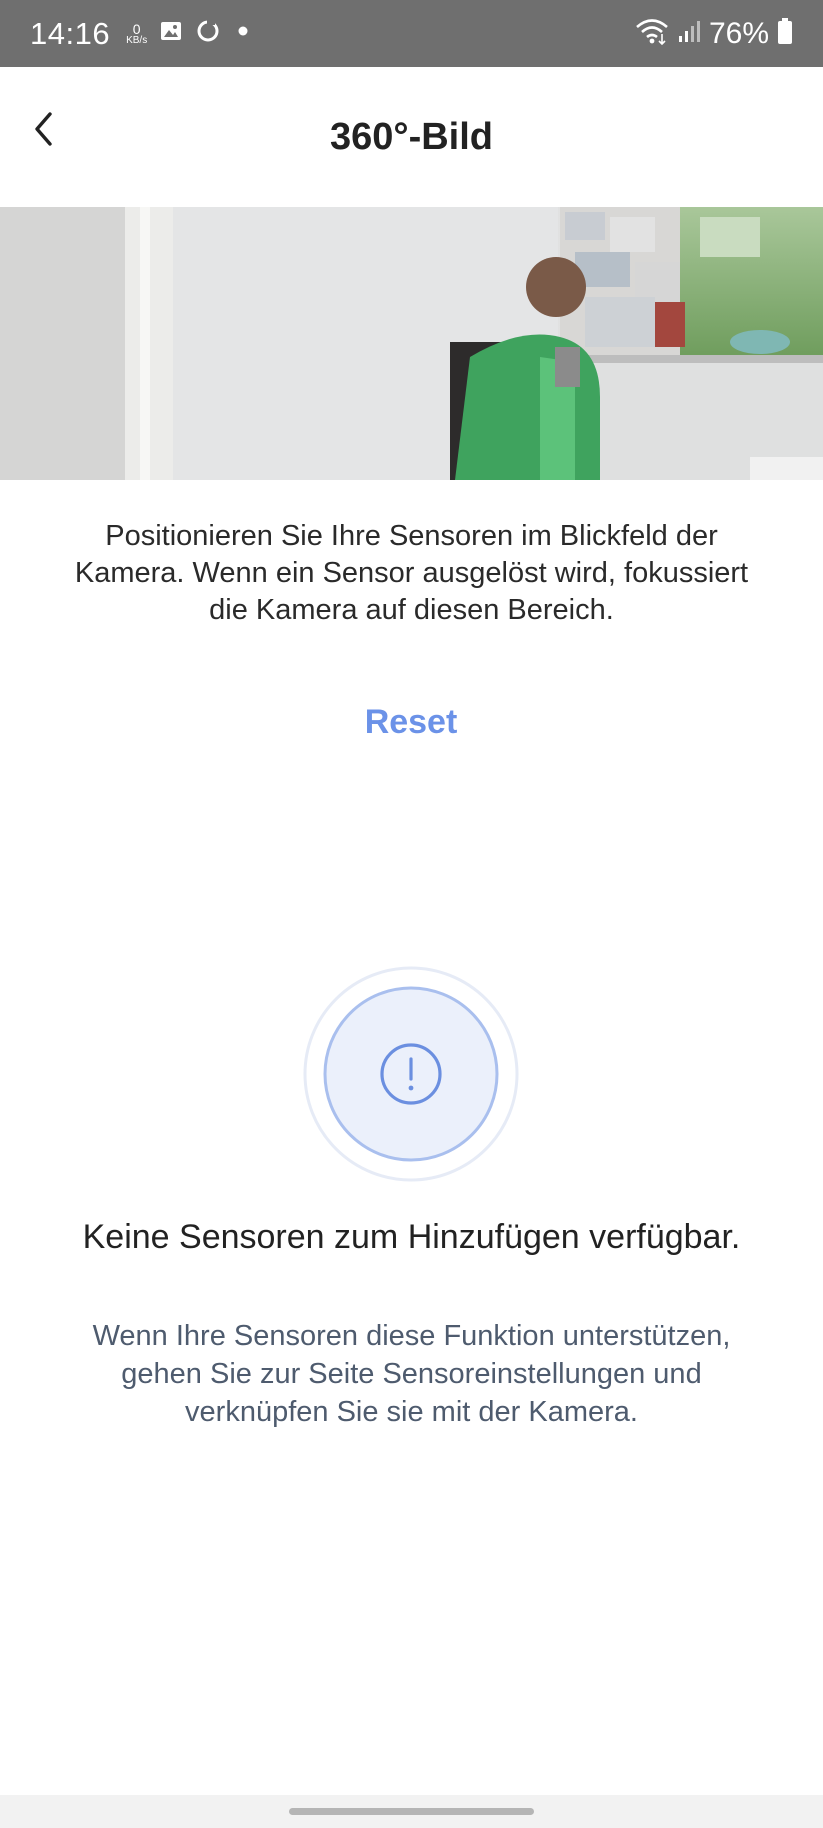 The width and height of the screenshot is (823, 1828). Describe the element at coordinates (208, 33) in the screenshot. I see `sync-icon` at that location.